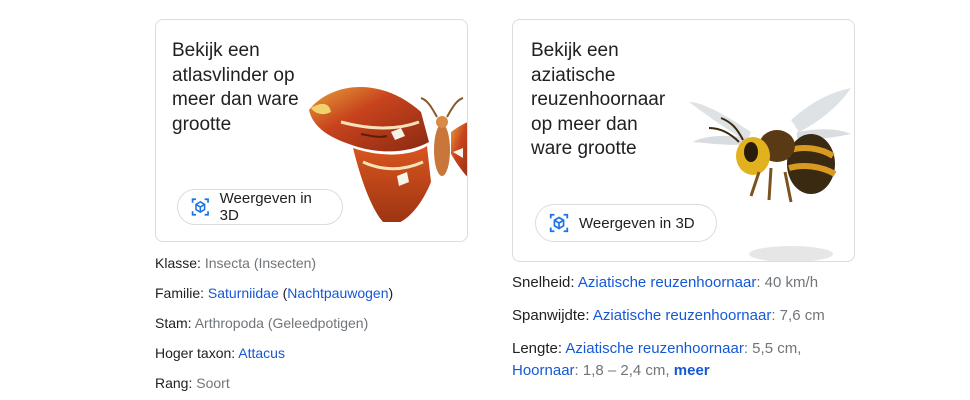  I want to click on nachtpauwogen-link: Nachtpauwogen, so click(337, 293).